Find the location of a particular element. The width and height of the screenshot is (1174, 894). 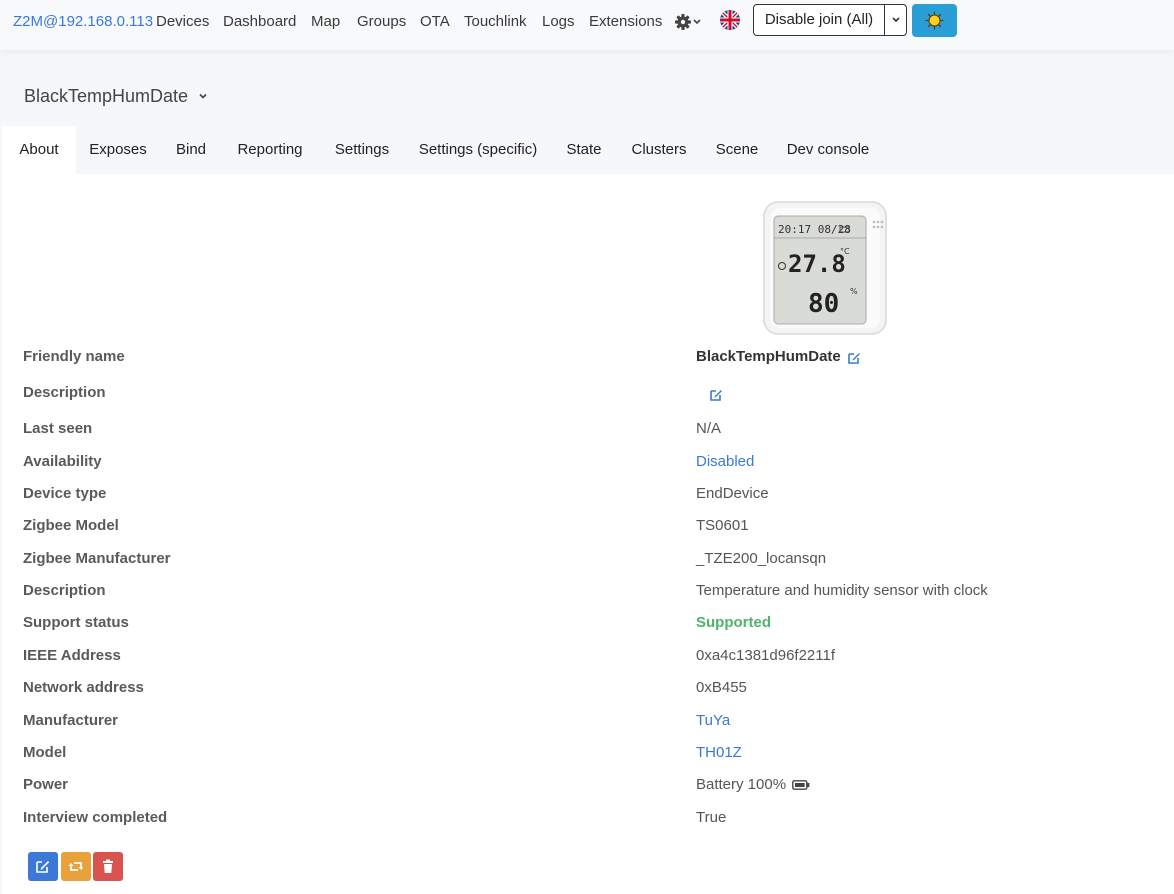

tab-settings-specific: Settings (specific) is located at coordinates (478, 150).